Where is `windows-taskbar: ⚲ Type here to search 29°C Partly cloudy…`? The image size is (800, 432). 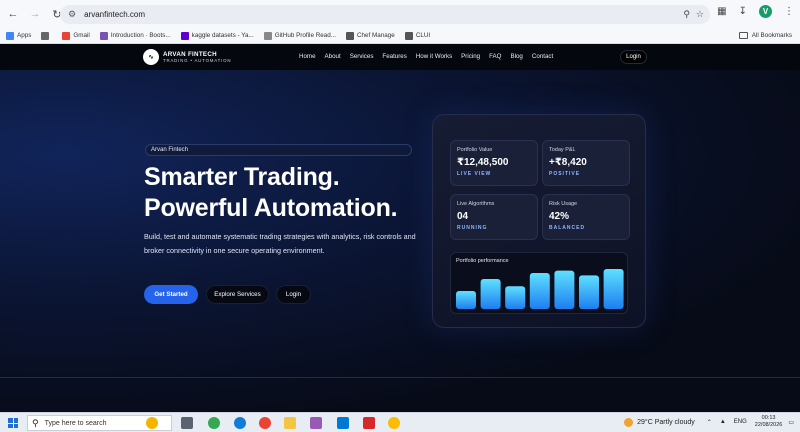
windows-taskbar: ⚲ Type here to search 29°C Partly cloudy… is located at coordinates (400, 422).